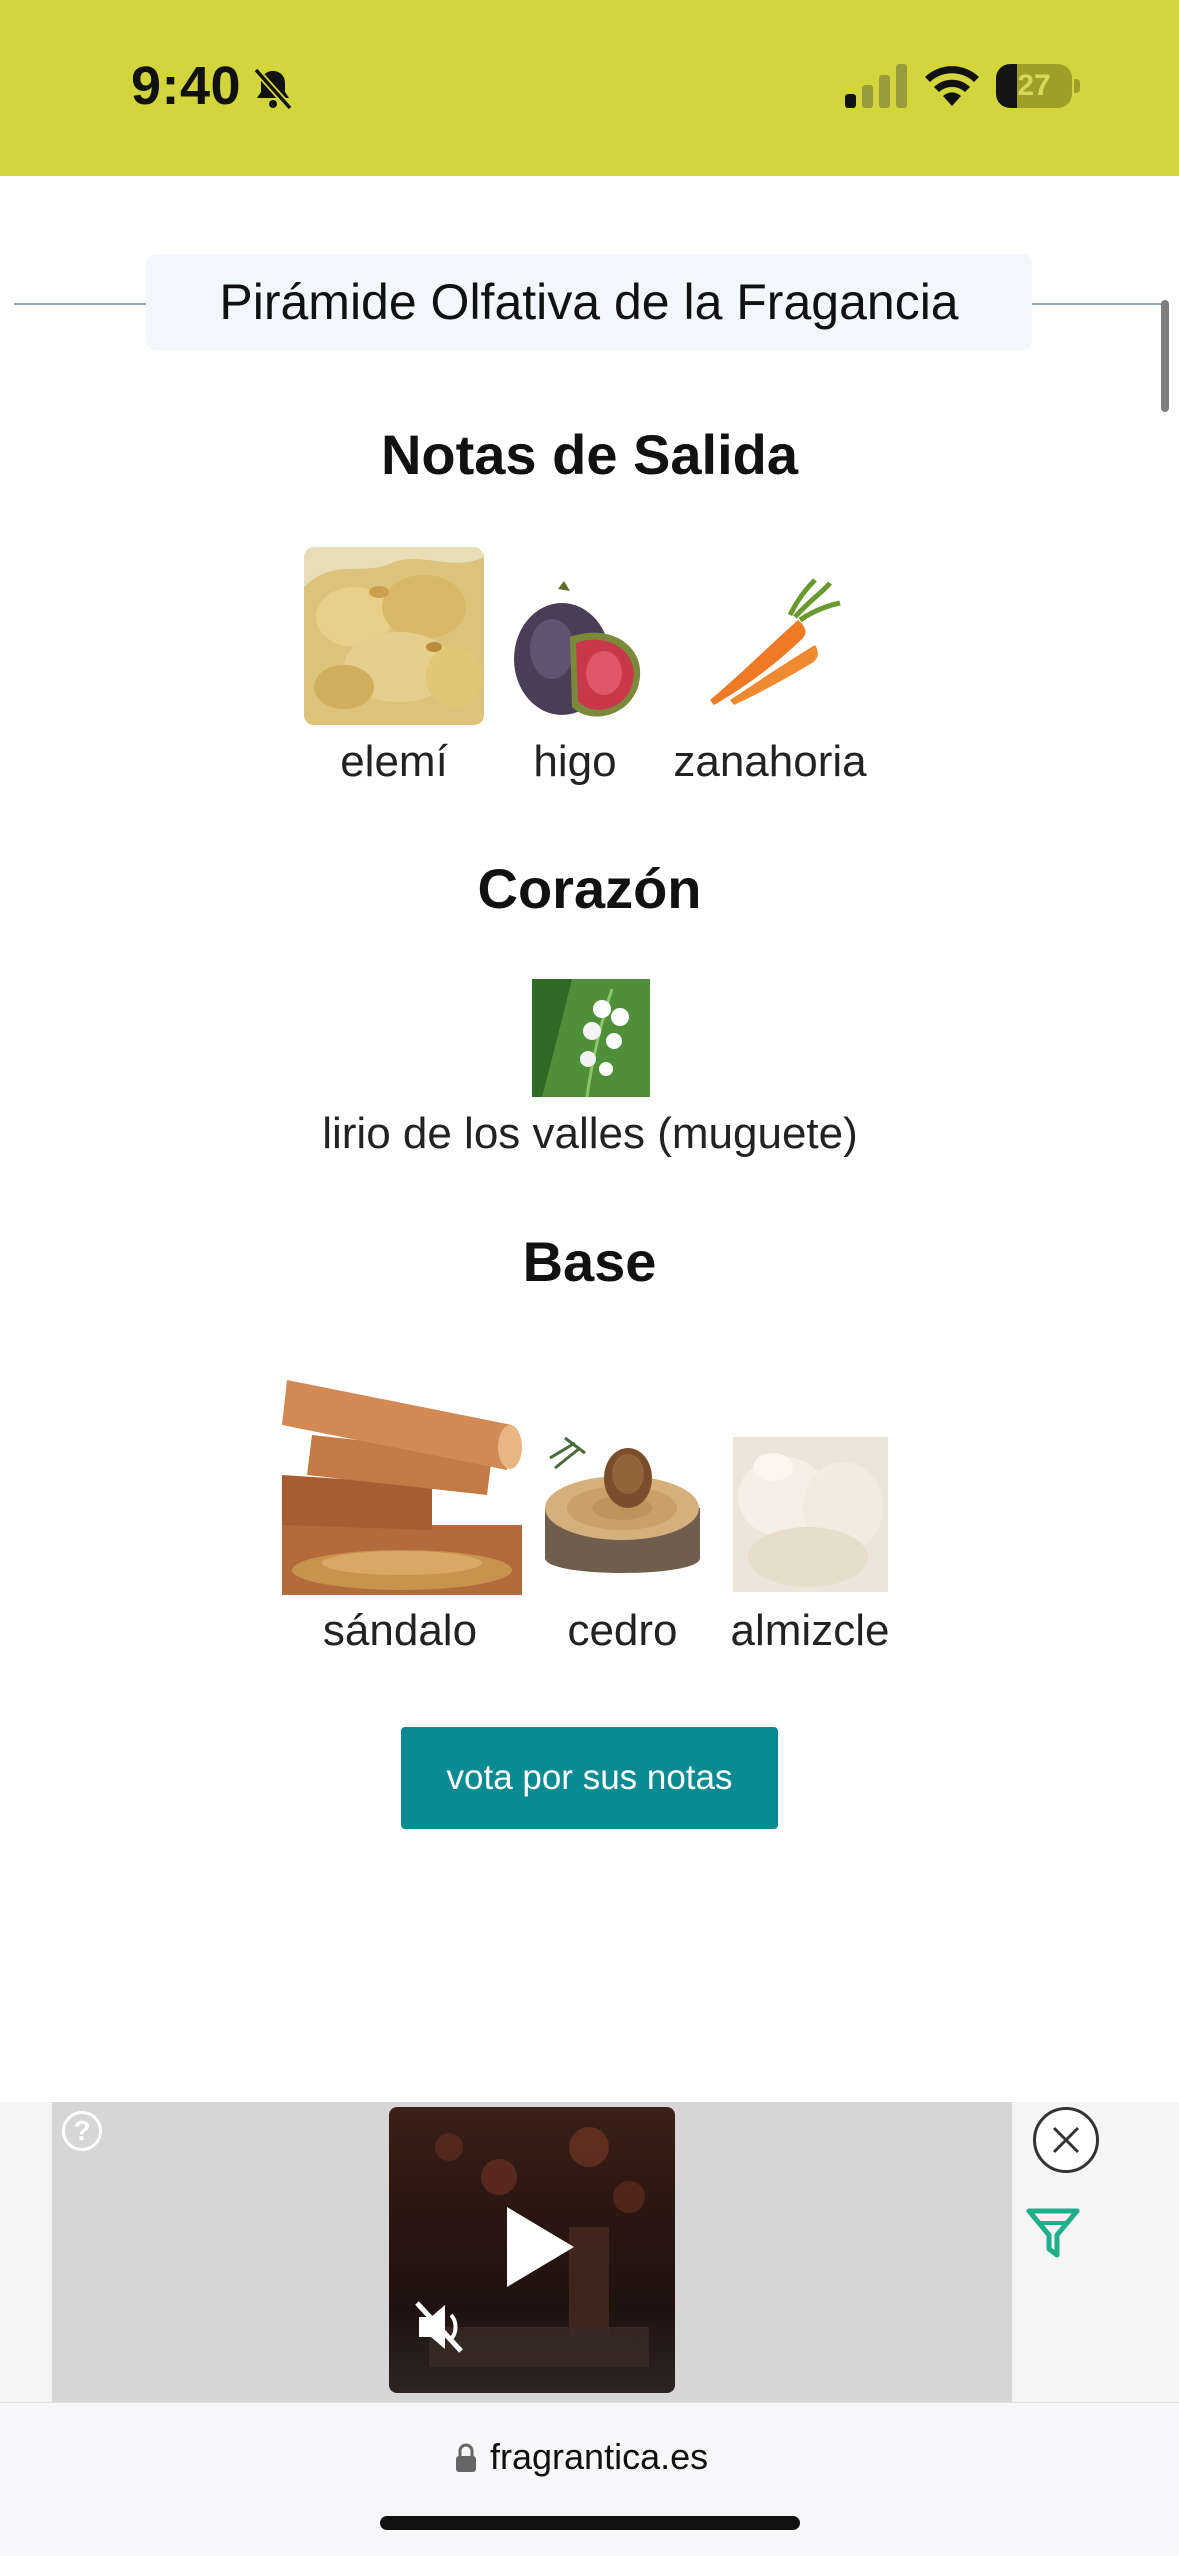 The width and height of the screenshot is (1179, 2556). Describe the element at coordinates (575, 652) in the screenshot. I see `note-image-higo` at that location.